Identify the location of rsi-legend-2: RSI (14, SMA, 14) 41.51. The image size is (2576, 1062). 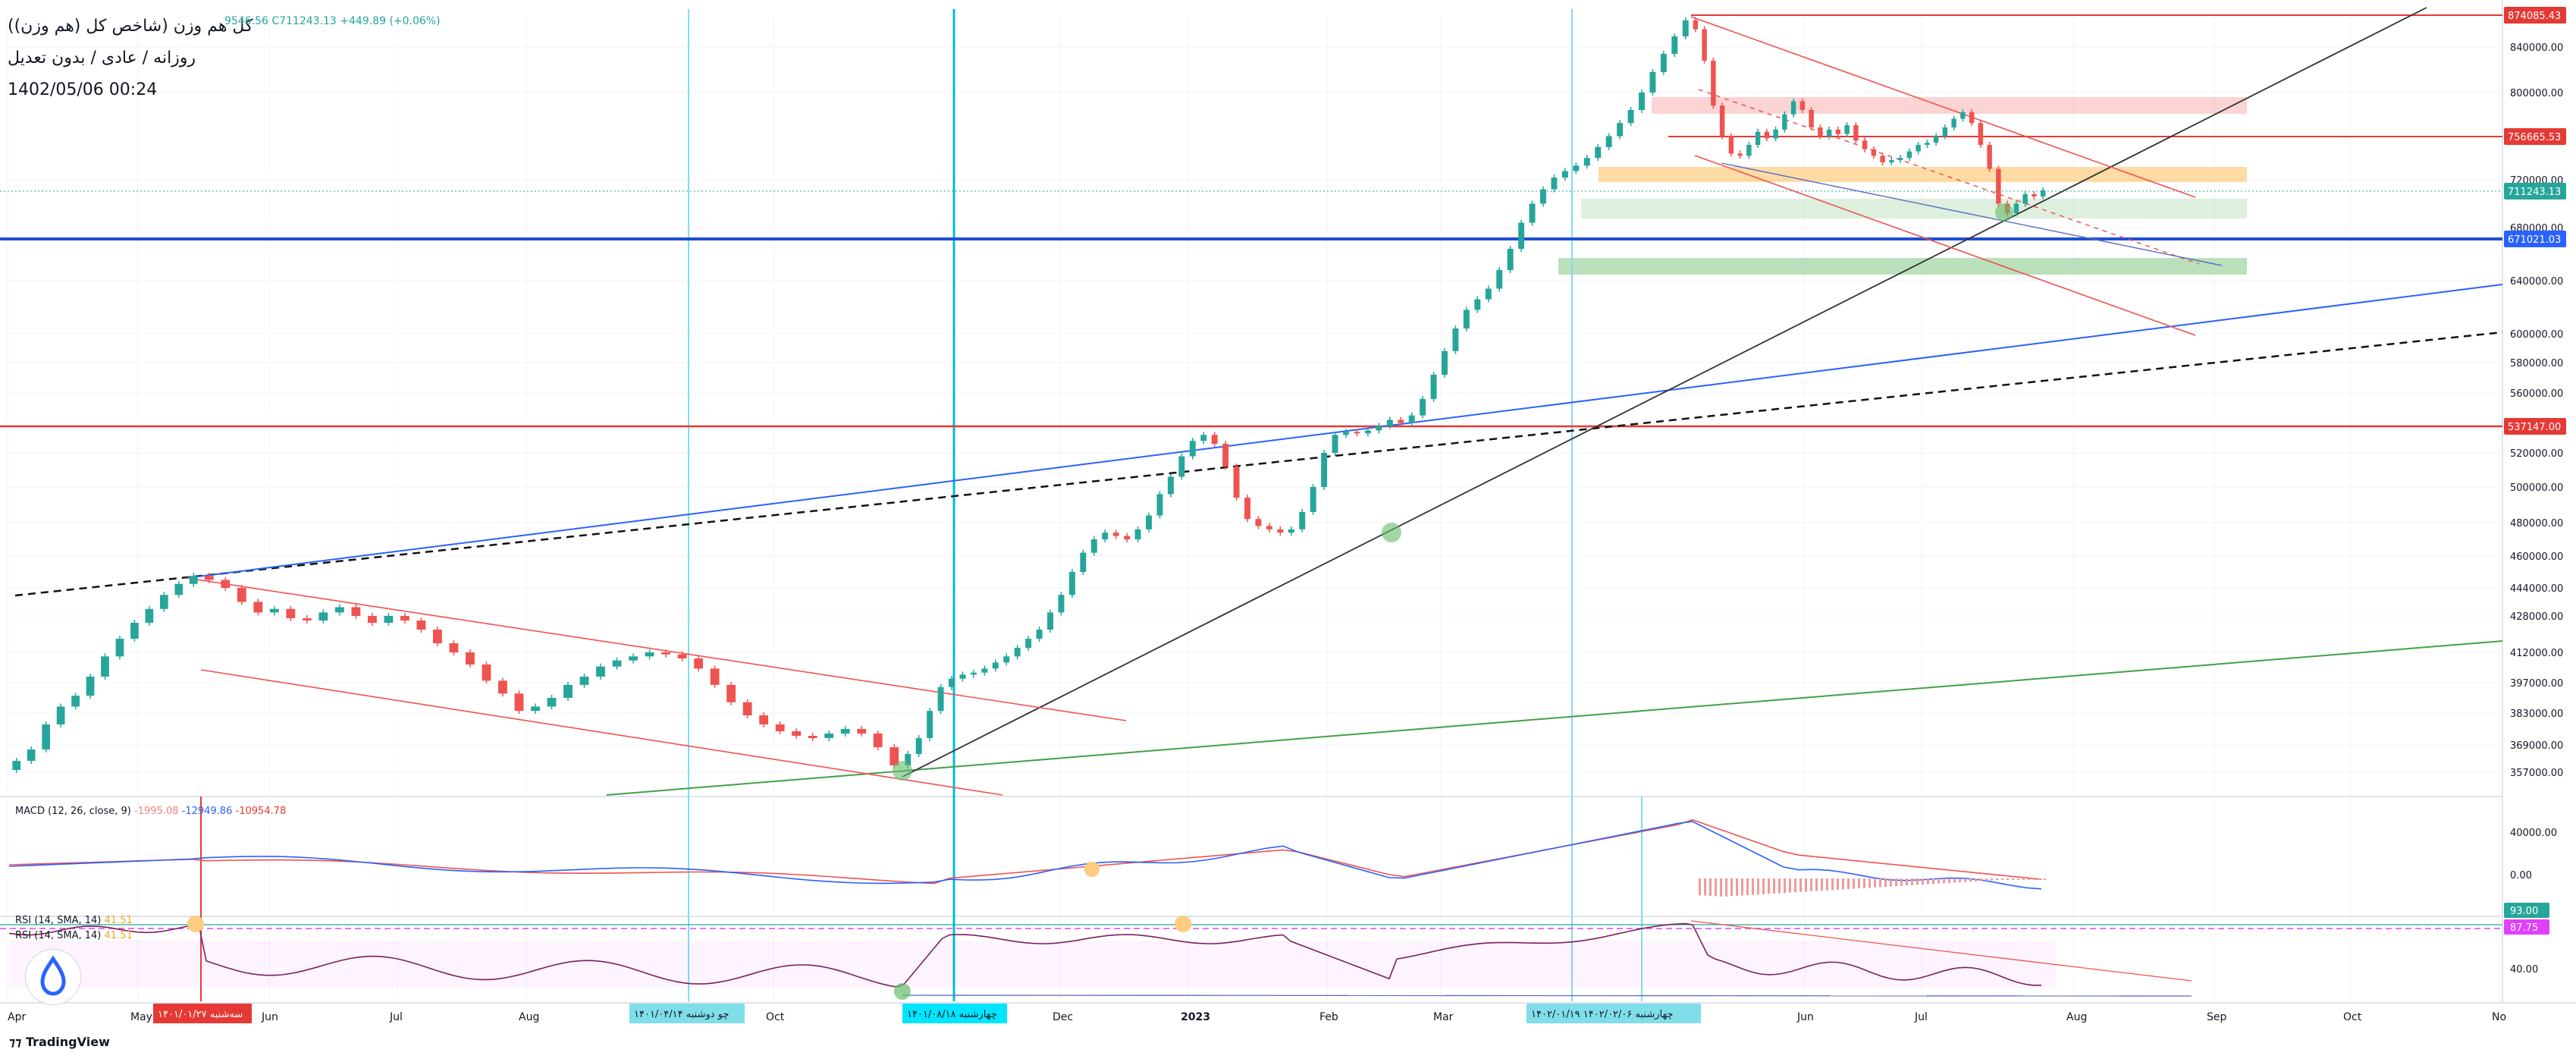
(74, 935).